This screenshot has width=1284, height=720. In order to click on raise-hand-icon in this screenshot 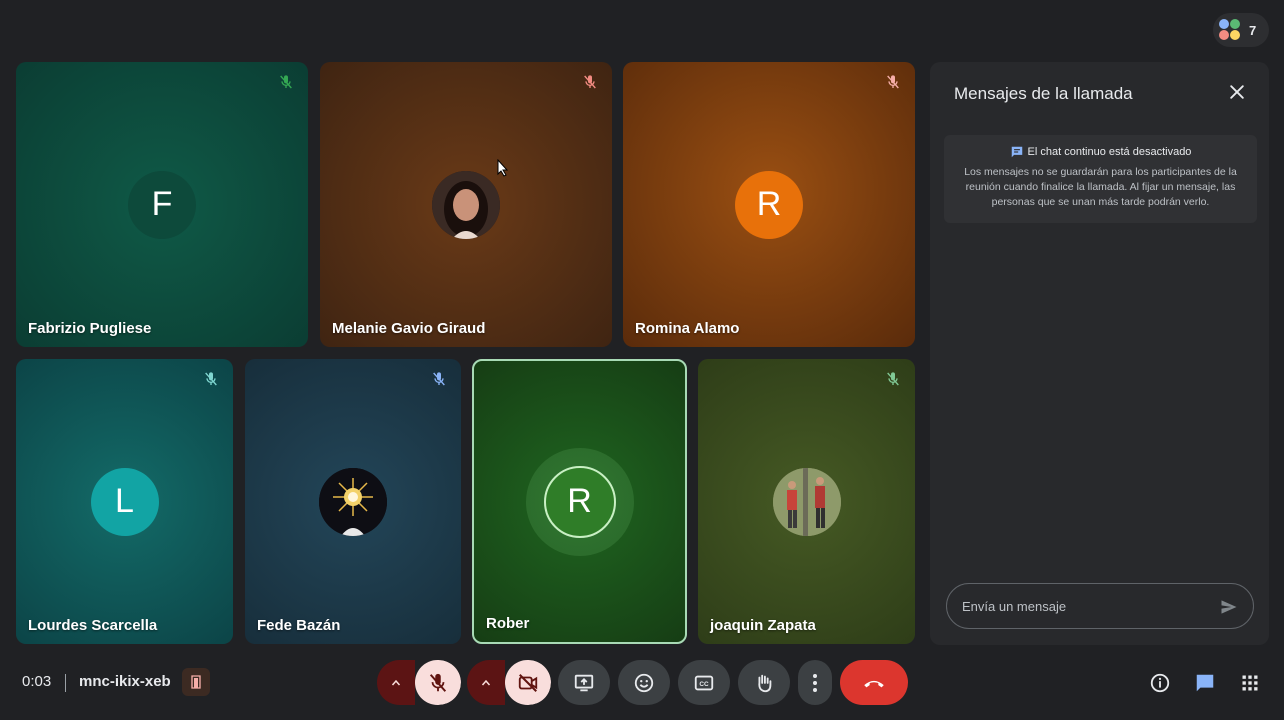, I will do `click(765, 683)`.